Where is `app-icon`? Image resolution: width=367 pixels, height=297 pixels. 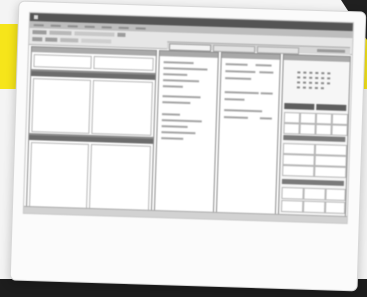
app-icon is located at coordinates (36, 17).